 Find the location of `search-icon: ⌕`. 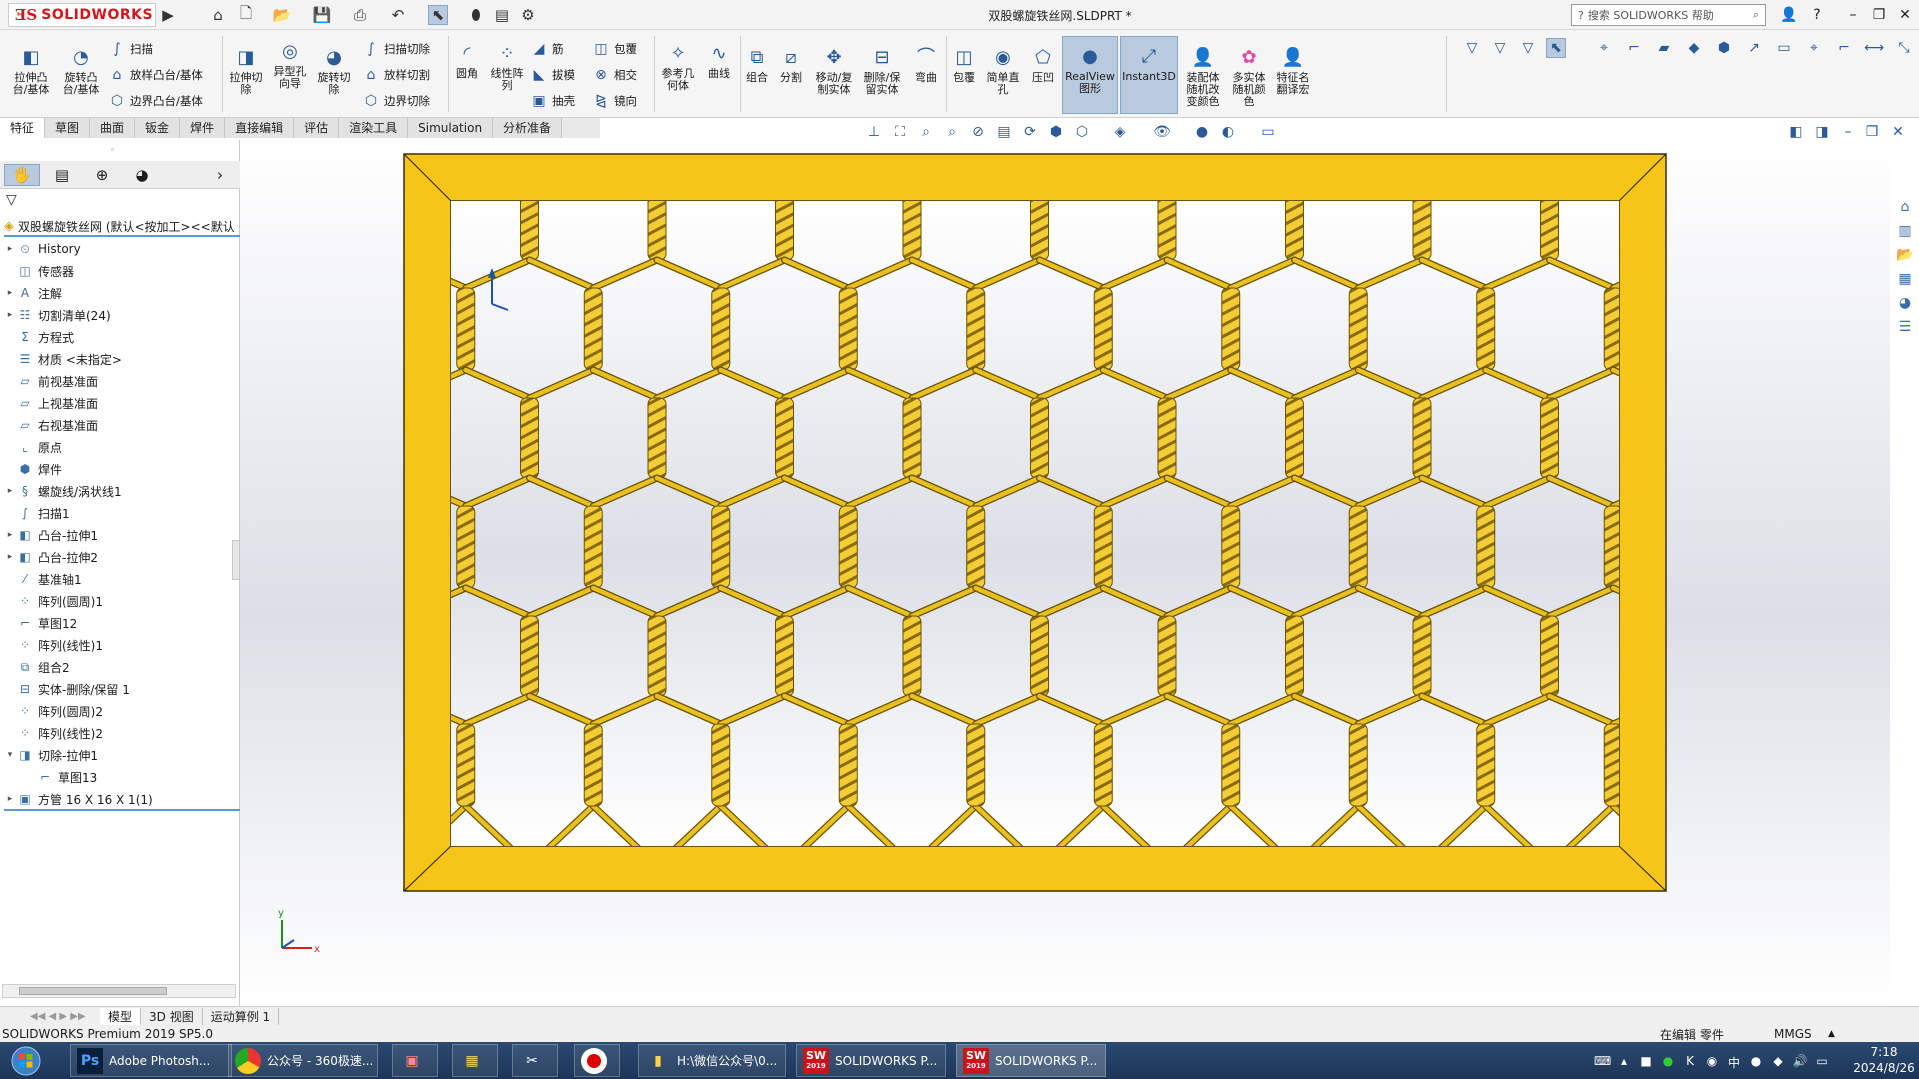

search-icon: ⌕ is located at coordinates (1756, 15).